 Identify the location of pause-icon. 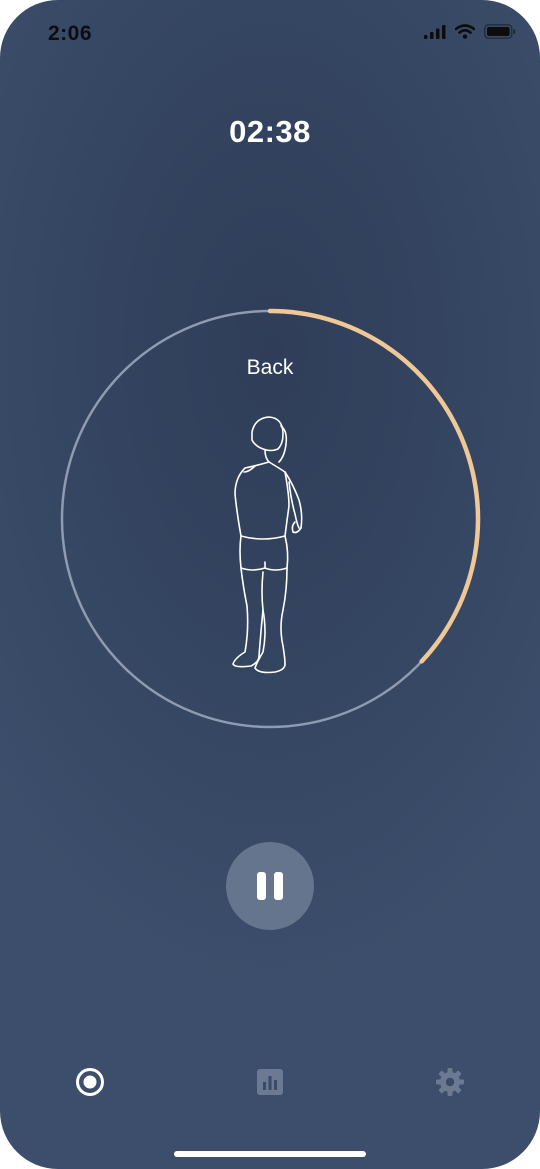
(270, 886).